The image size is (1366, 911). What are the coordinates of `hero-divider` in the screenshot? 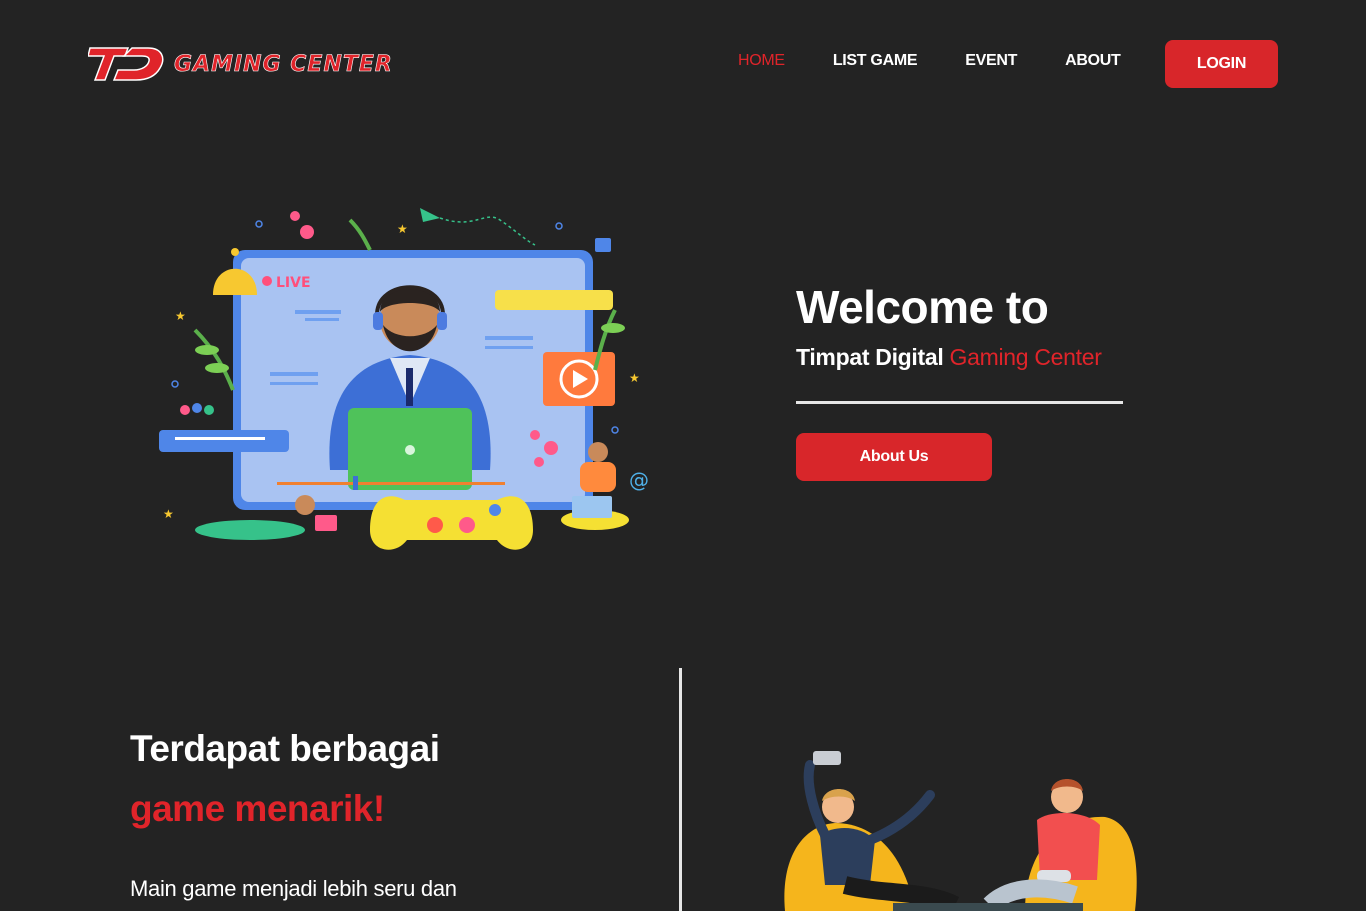 It's located at (959, 402).